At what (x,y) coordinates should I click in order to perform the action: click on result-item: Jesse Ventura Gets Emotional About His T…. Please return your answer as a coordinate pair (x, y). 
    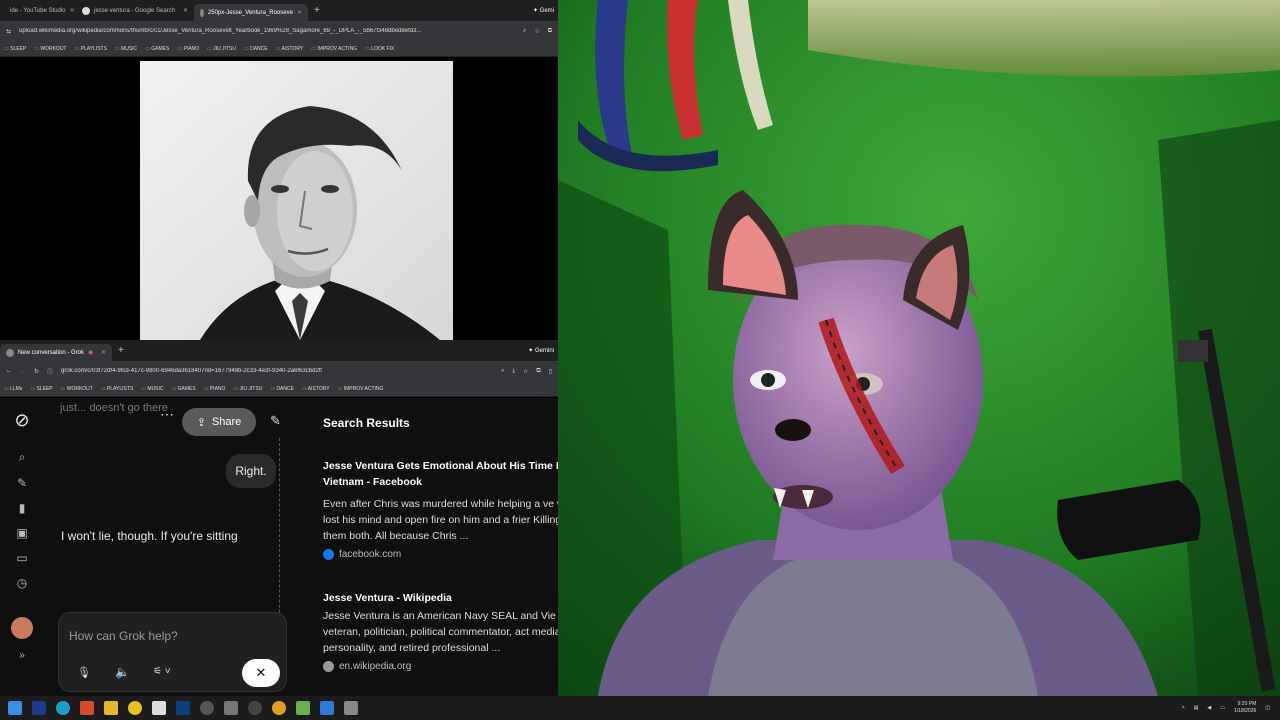
    Looking at the image, I should click on (440, 509).